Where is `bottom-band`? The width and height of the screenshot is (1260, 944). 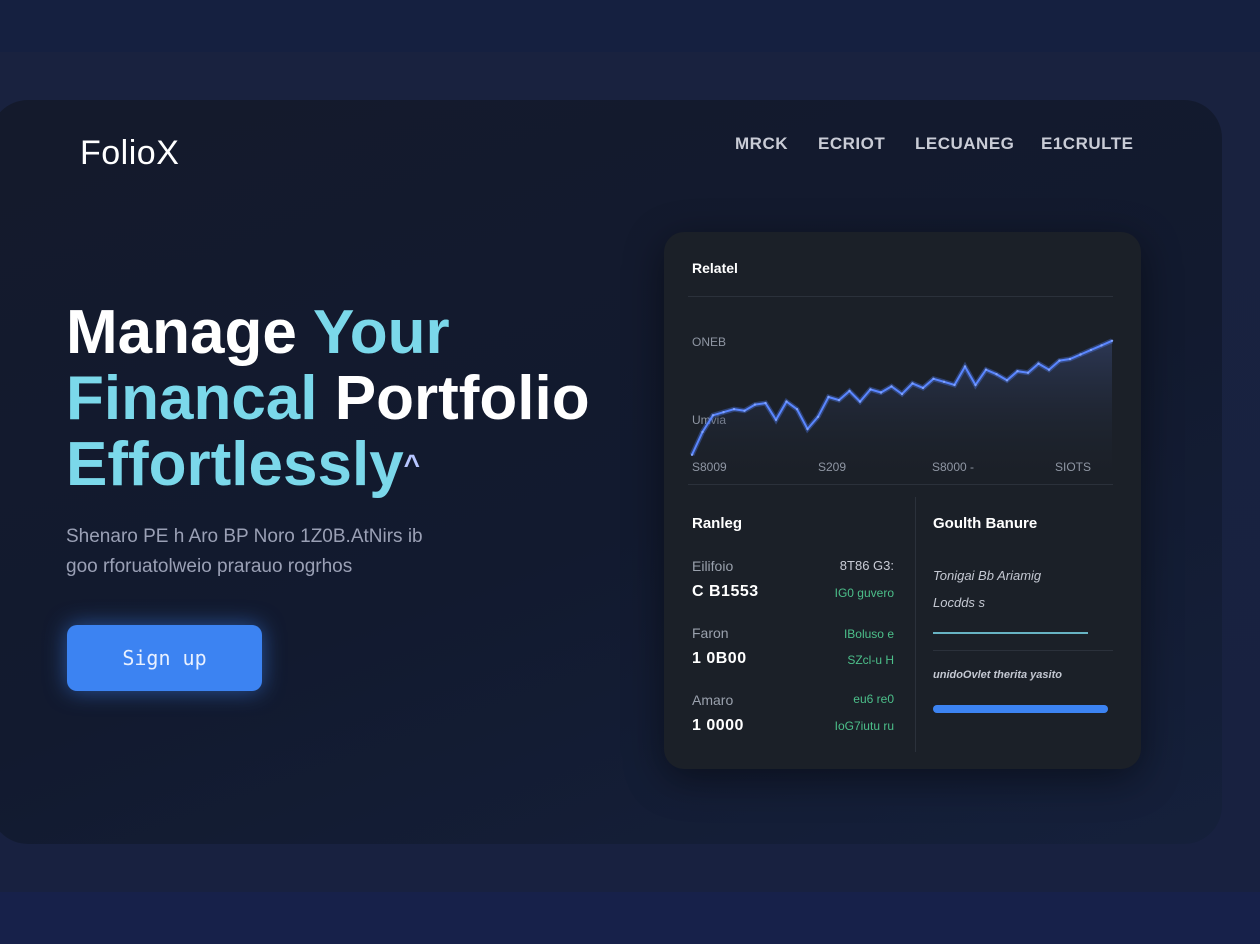 bottom-band is located at coordinates (630, 918).